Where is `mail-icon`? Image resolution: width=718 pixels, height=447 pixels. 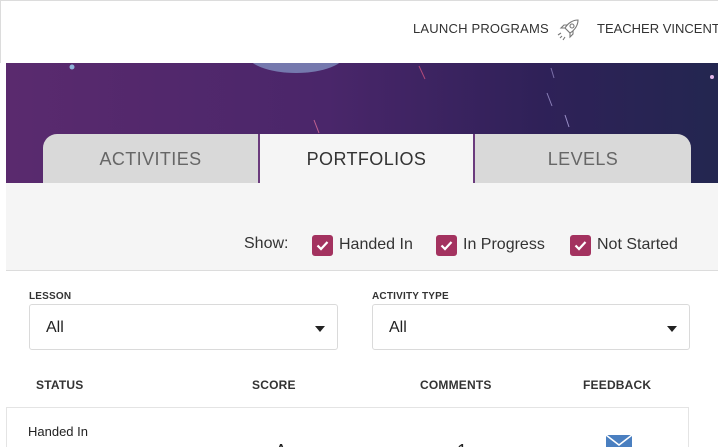
mail-icon is located at coordinates (619, 440).